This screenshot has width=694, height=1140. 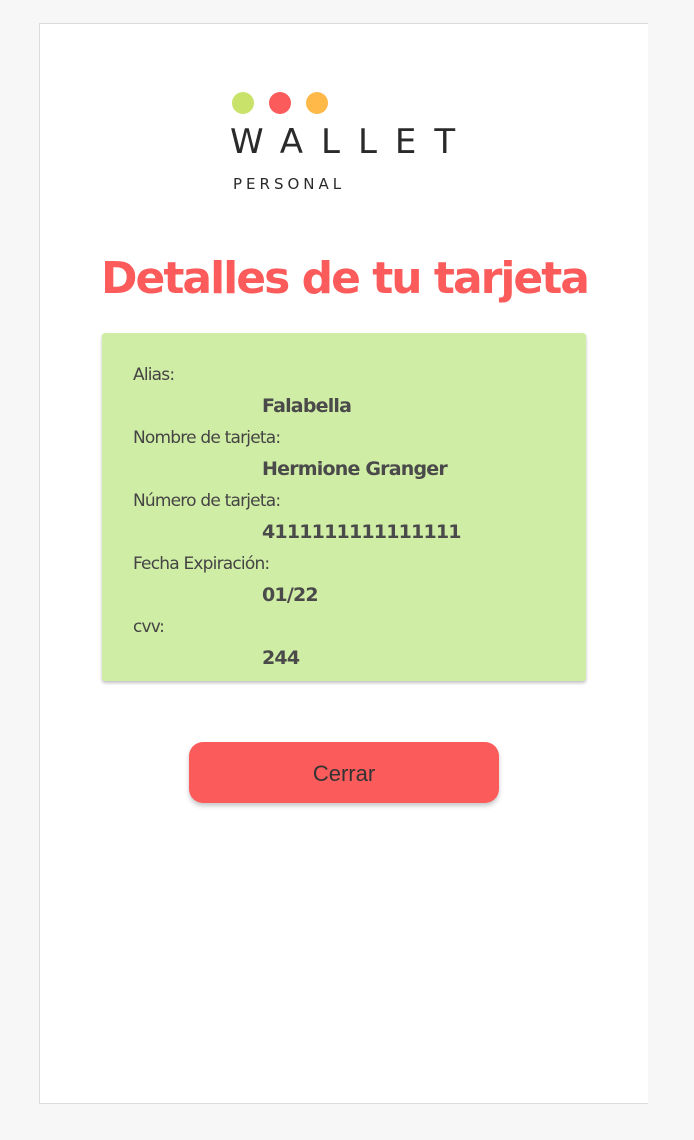 What do you see at coordinates (317, 103) in the screenshot?
I see `logo-dot-orange` at bounding box center [317, 103].